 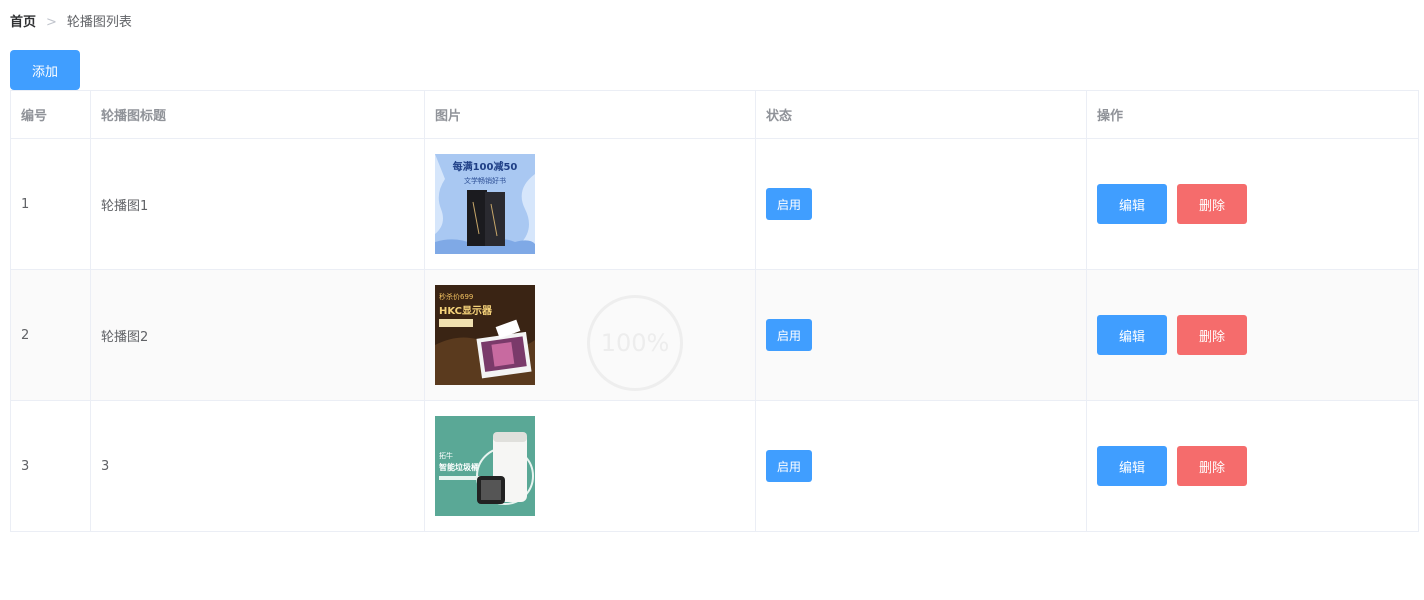 I want to click on carousel-thumbnail-monitor: 秒杀价699 HKC显示器, so click(x=485, y=335).